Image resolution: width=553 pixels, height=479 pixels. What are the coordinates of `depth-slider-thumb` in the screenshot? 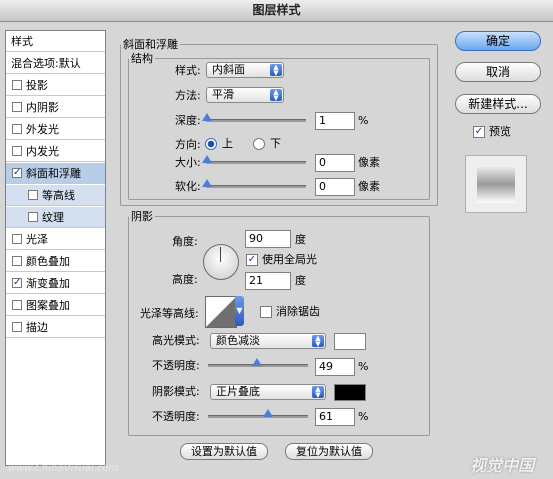 It's located at (207, 117).